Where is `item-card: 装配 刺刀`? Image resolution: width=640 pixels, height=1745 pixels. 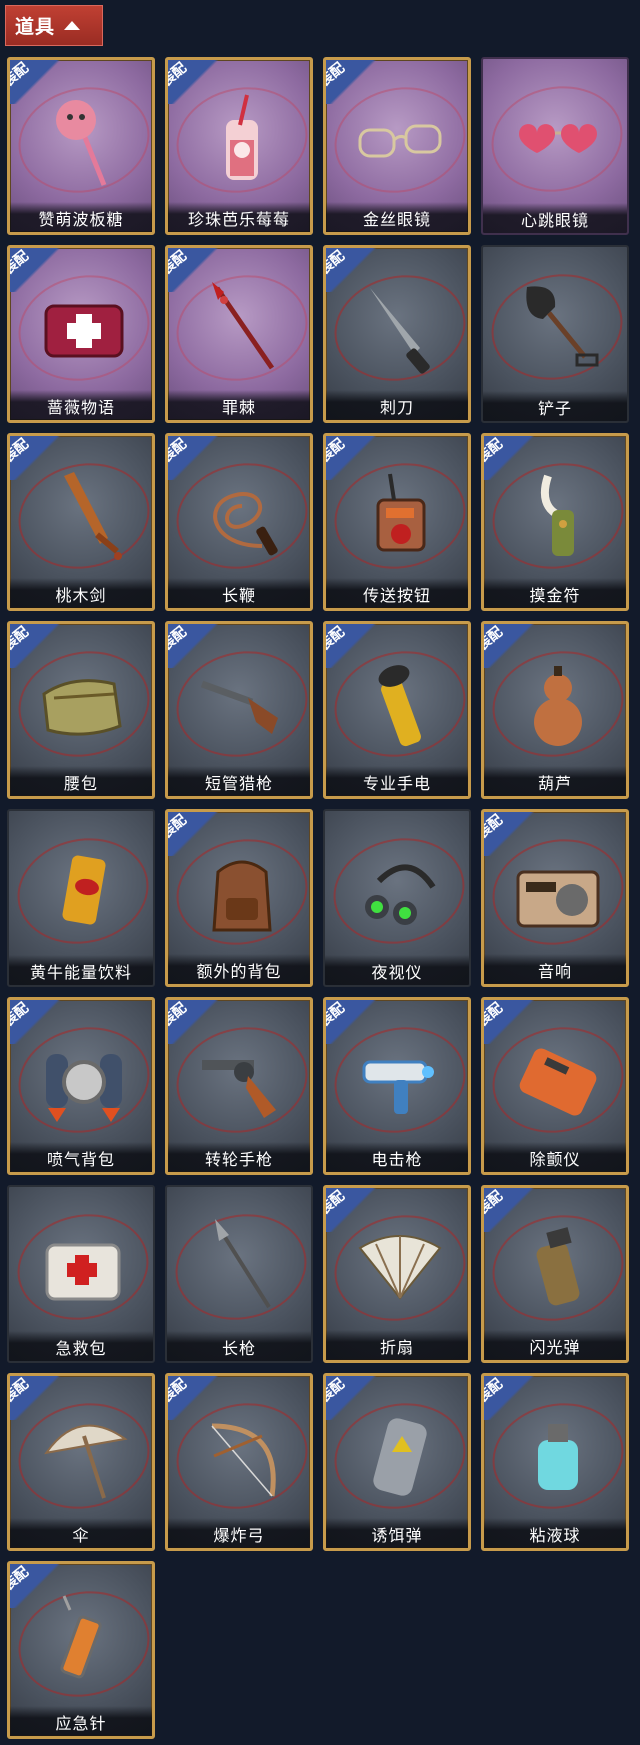
item-card: 装配 刺刀 is located at coordinates (397, 334).